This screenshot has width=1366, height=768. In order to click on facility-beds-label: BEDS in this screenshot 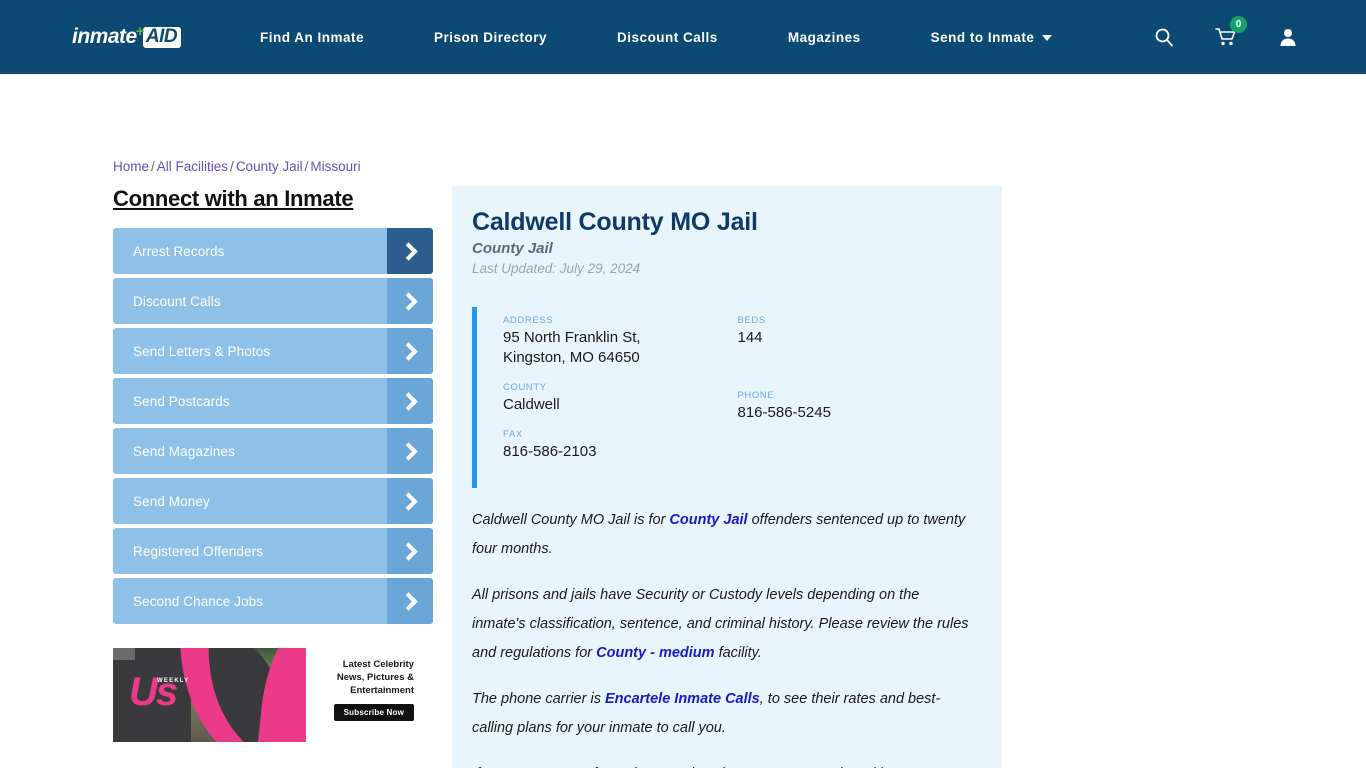, I will do `click(751, 320)`.